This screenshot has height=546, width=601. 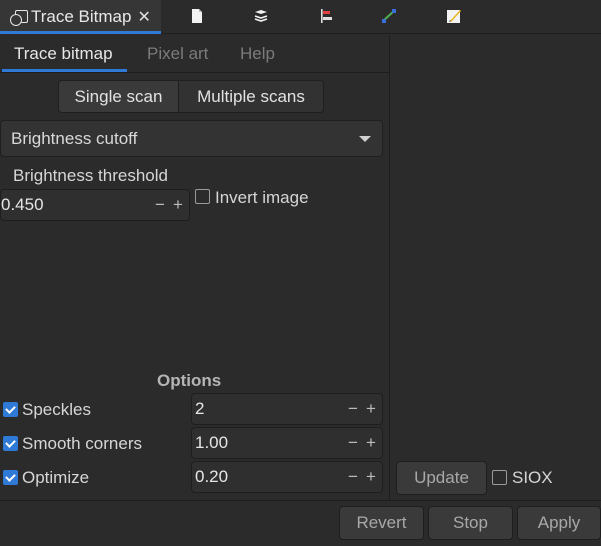 I want to click on single-scan-button: Single scan, so click(x=119, y=96).